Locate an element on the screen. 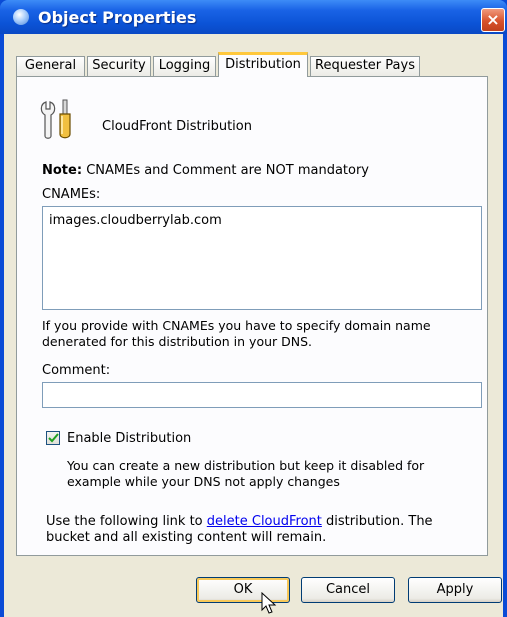 The height and width of the screenshot is (617, 507). tab-security: Security is located at coordinates (119, 66).